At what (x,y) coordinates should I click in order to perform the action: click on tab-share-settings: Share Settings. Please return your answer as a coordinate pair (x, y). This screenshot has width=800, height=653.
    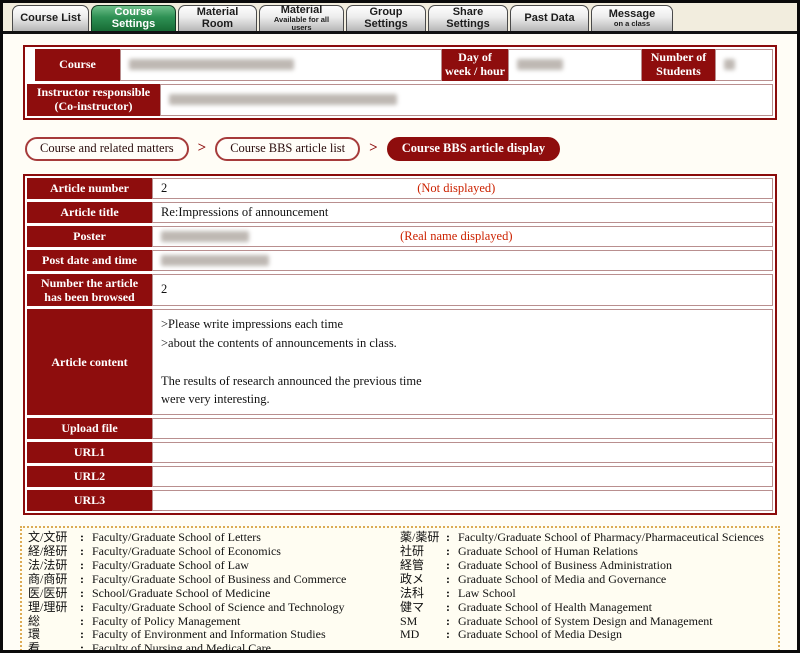
    Looking at the image, I should click on (468, 18).